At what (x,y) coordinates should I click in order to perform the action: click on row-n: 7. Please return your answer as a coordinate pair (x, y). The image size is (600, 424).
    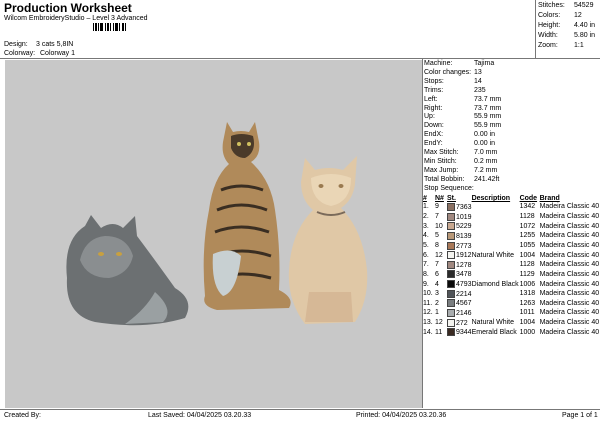
    Looking at the image, I should click on (437, 265).